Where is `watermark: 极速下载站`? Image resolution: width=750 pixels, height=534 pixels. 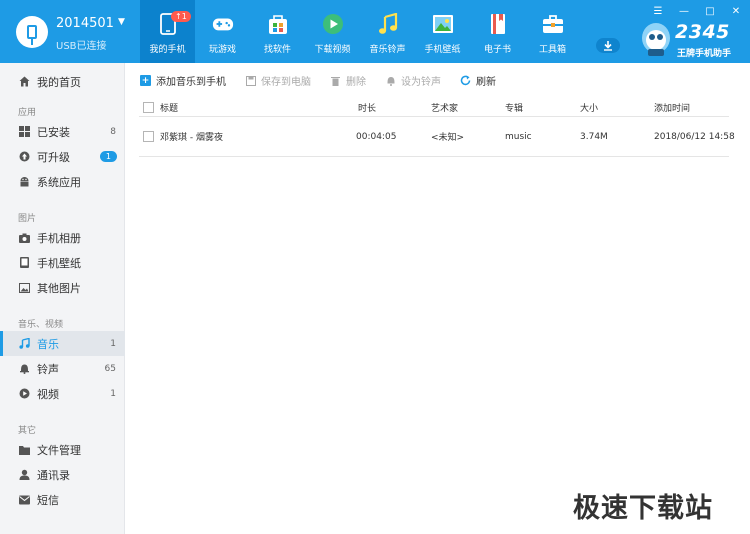
watermark: 极速下载站 is located at coordinates (643, 508).